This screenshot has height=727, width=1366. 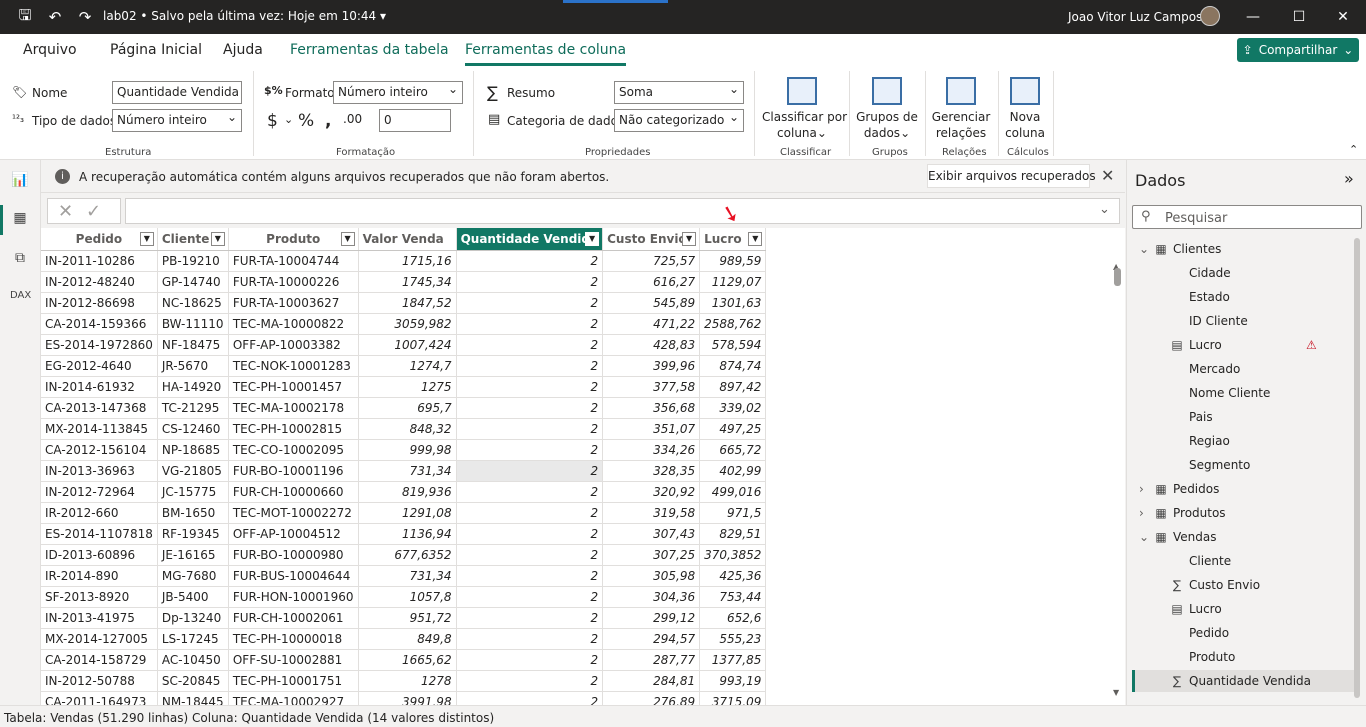 I want to click on tree-field: Segmento, so click(x=1275, y=465).